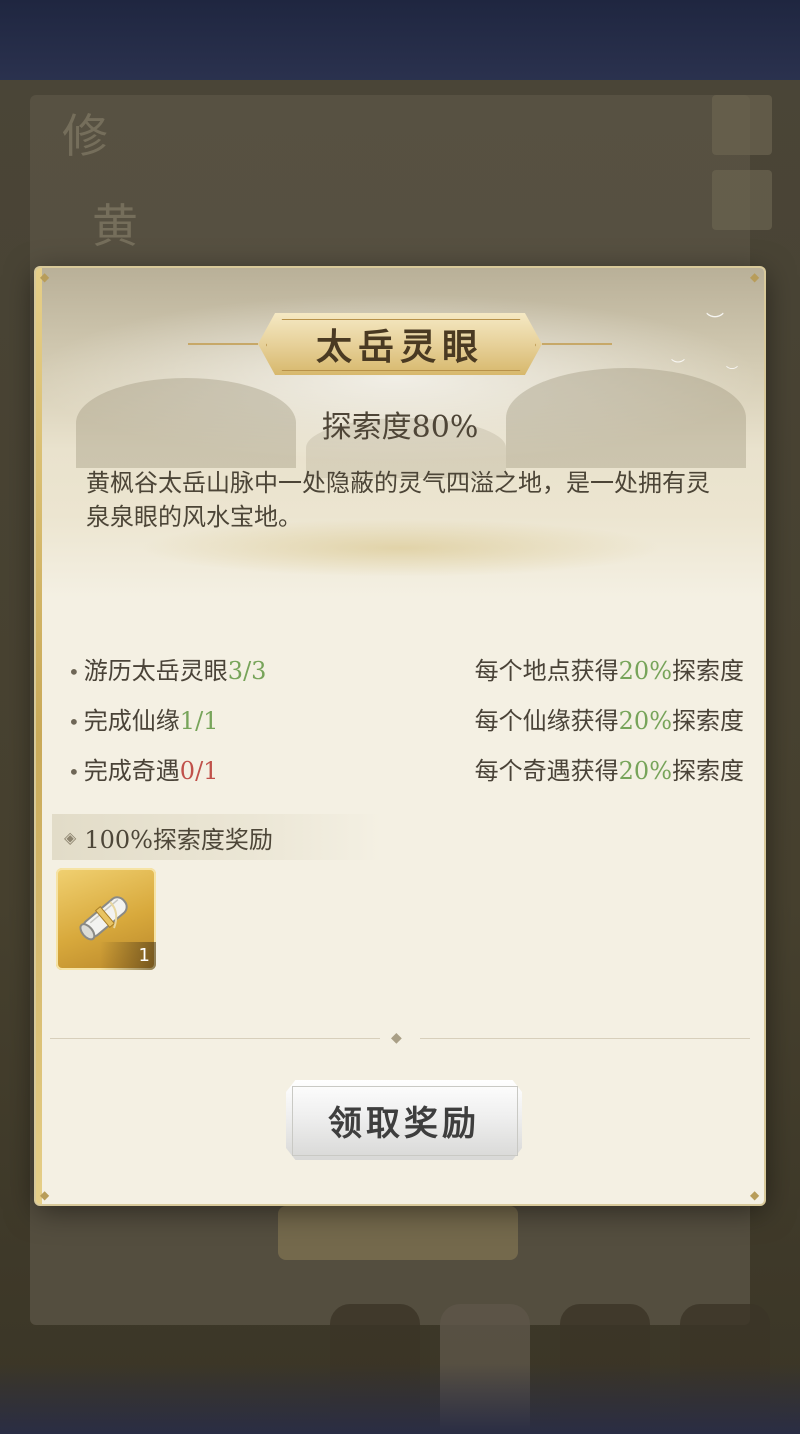 The width and height of the screenshot is (800, 1434). Describe the element at coordinates (85, 136) in the screenshot. I see `background-glyph: 修` at that location.